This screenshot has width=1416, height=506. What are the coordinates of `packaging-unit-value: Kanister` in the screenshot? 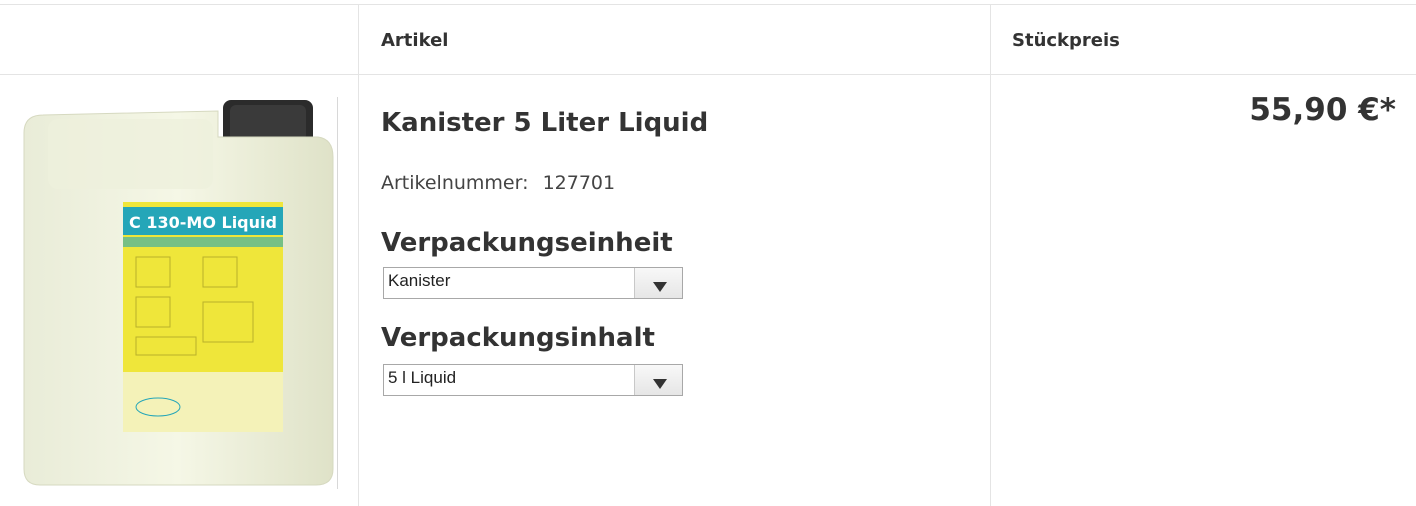 It's located at (419, 280).